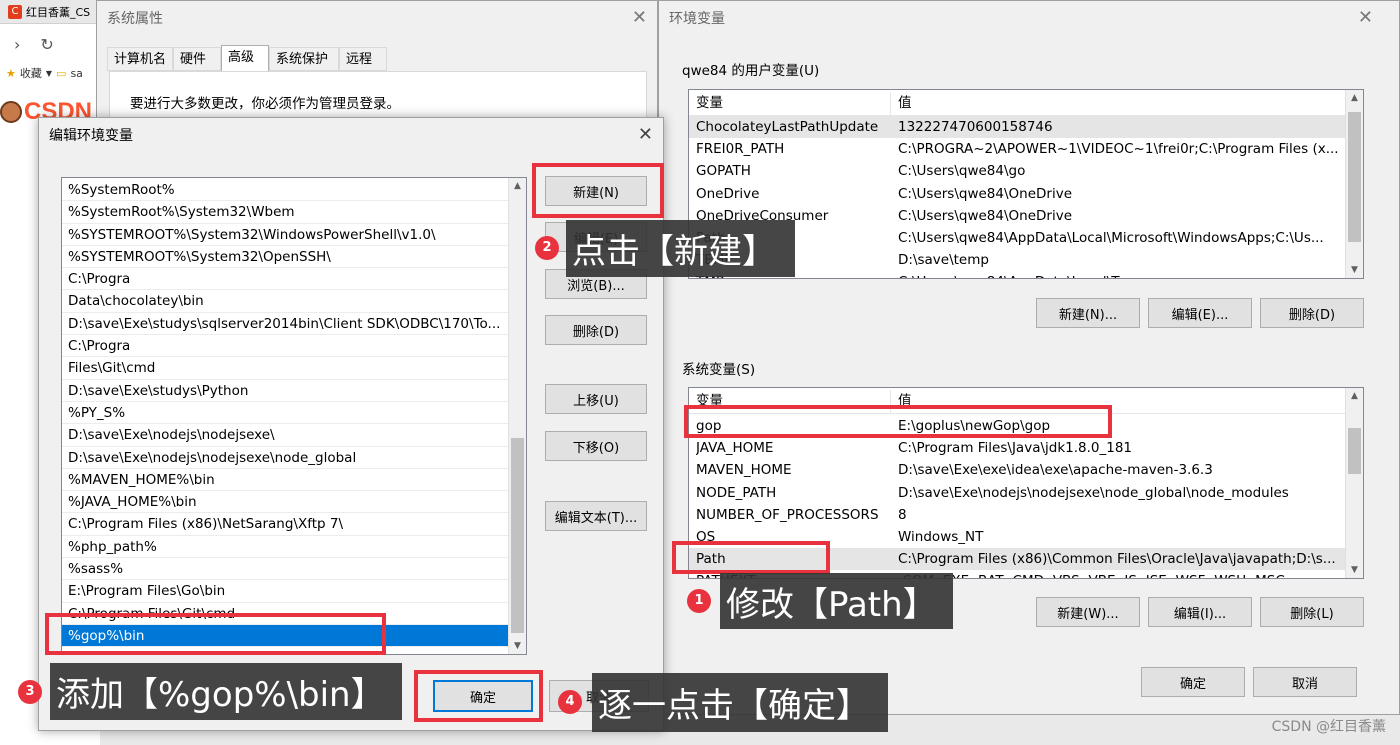 Image resolution: width=1400 pixels, height=745 pixels. Describe the element at coordinates (31, 73) in the screenshot. I see `bookmark-label: 收藏` at that location.